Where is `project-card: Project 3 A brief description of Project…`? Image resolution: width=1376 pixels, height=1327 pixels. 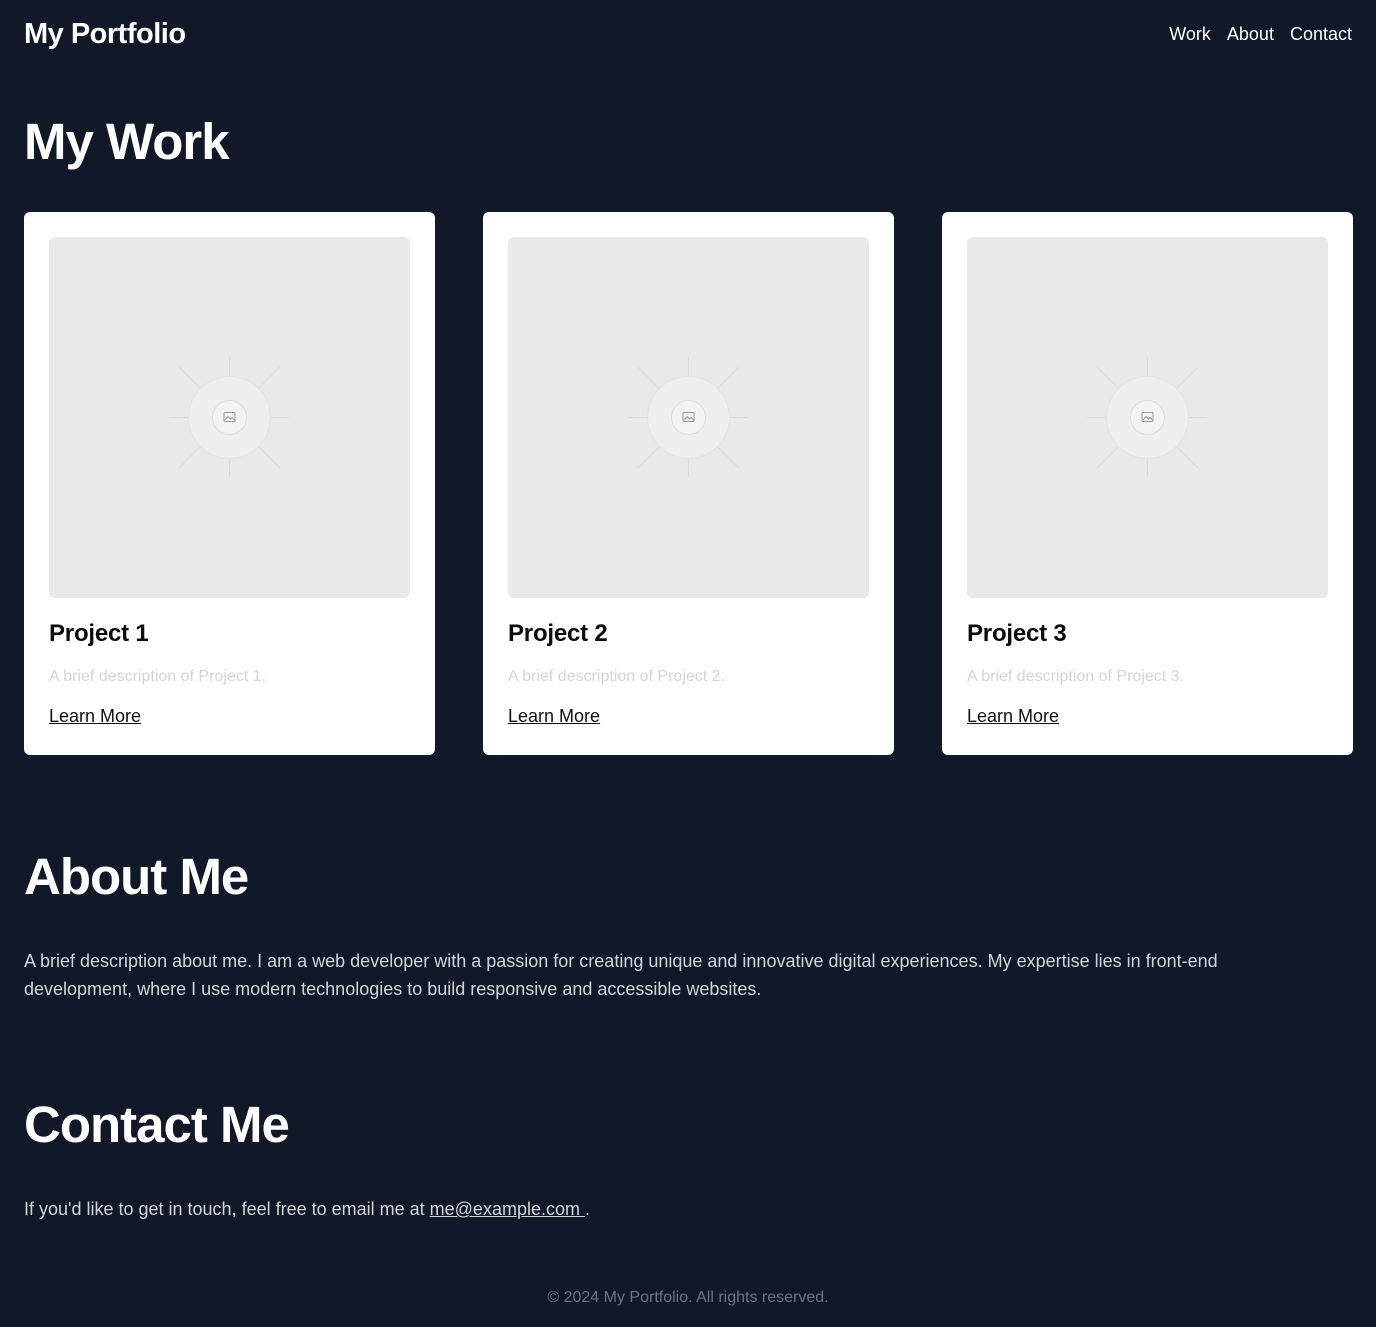 project-card: Project 3 A brief description of Project… is located at coordinates (1147, 483).